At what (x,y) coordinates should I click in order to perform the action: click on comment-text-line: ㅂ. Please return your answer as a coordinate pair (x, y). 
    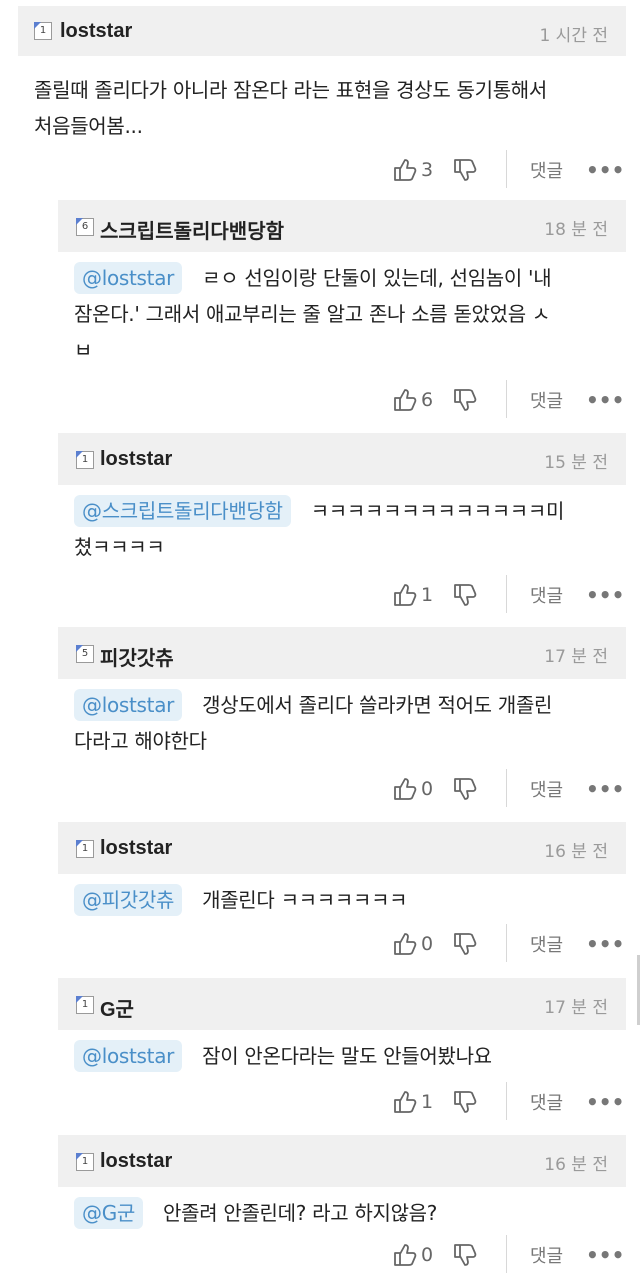
    Looking at the image, I should click on (83, 350).